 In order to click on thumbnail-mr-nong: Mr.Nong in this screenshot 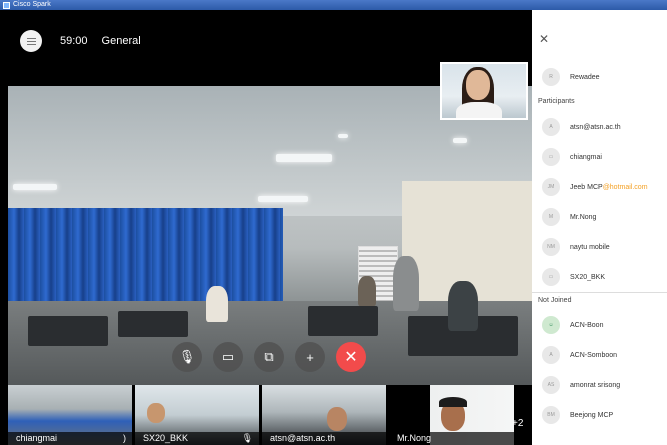, I will do `click(451, 415)`.